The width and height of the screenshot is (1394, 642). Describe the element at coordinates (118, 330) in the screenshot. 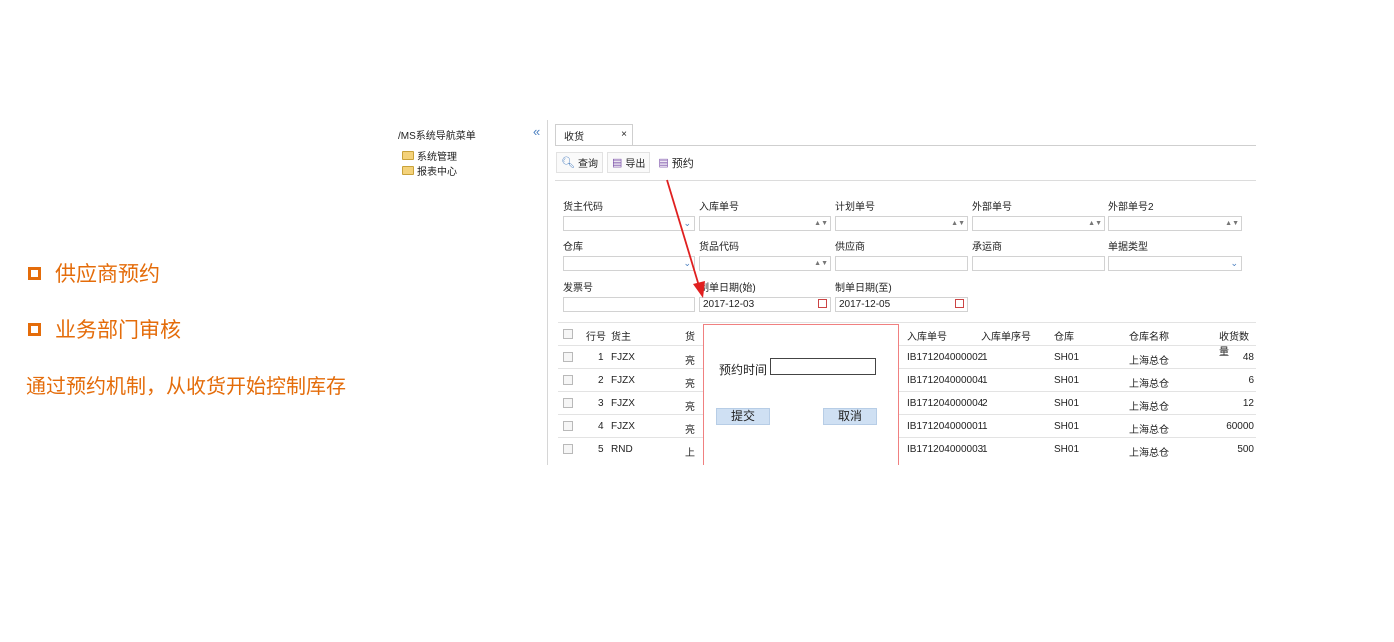

I see `bullet-text: 业务部门审核` at that location.